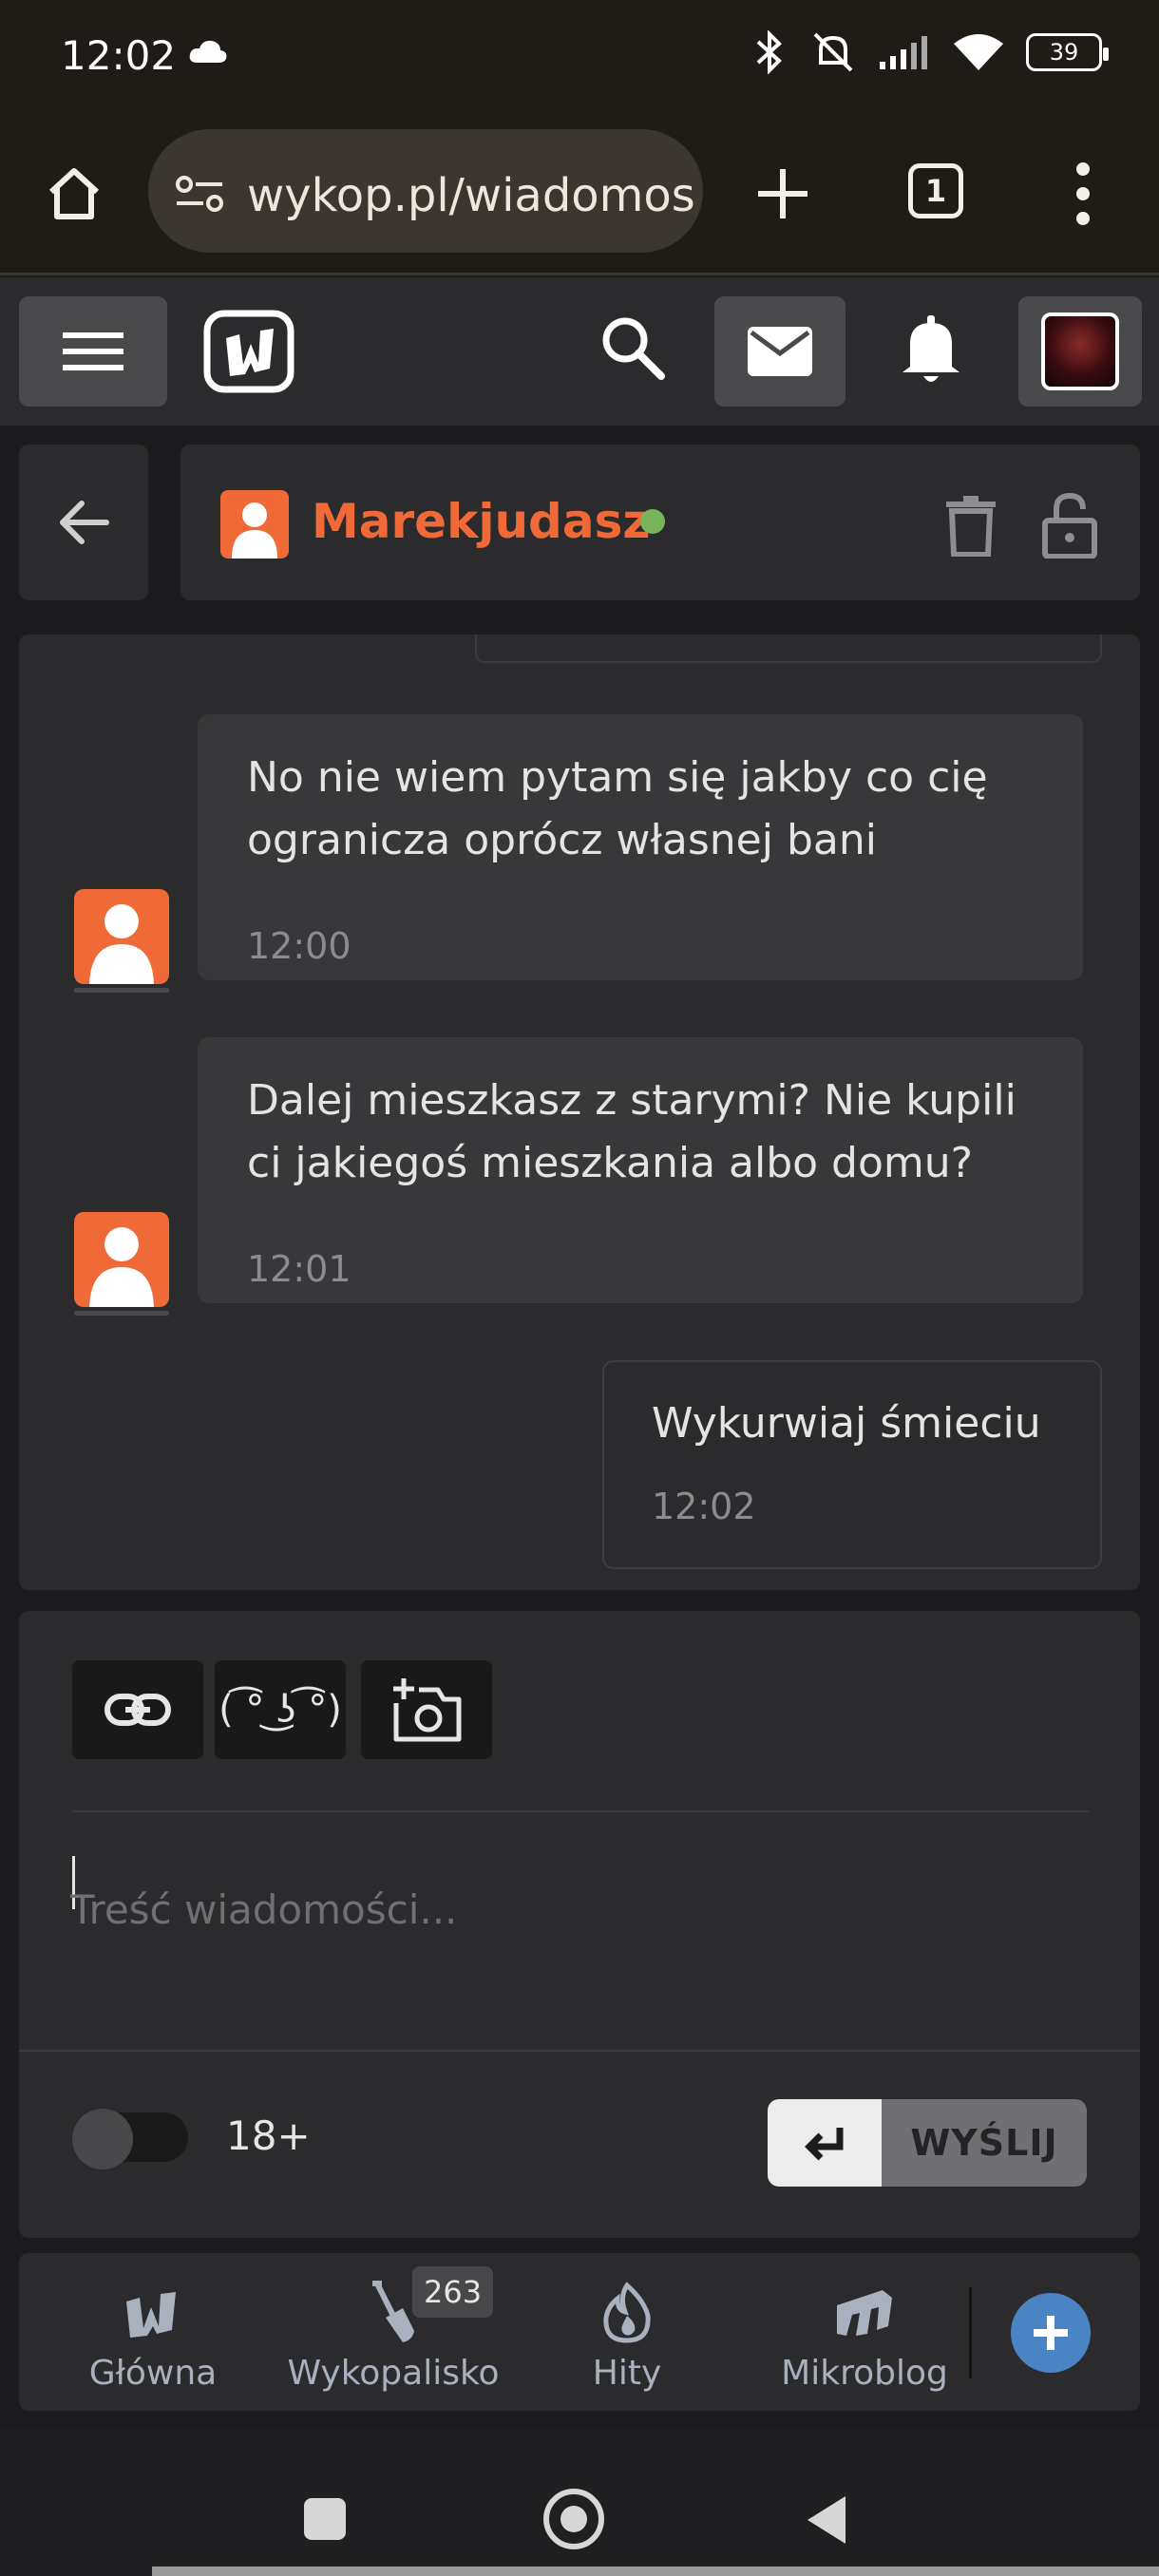 Image resolution: width=1159 pixels, height=2576 pixels. I want to click on mail-icon, so click(780, 351).